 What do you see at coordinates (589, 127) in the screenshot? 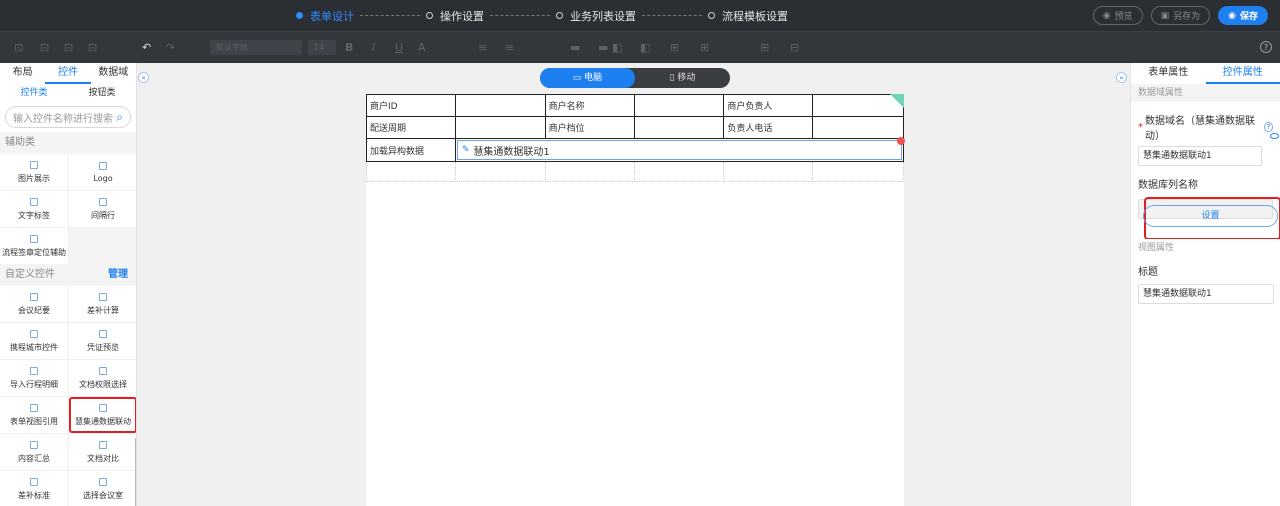
I see `table-cell: 商户档位` at bounding box center [589, 127].